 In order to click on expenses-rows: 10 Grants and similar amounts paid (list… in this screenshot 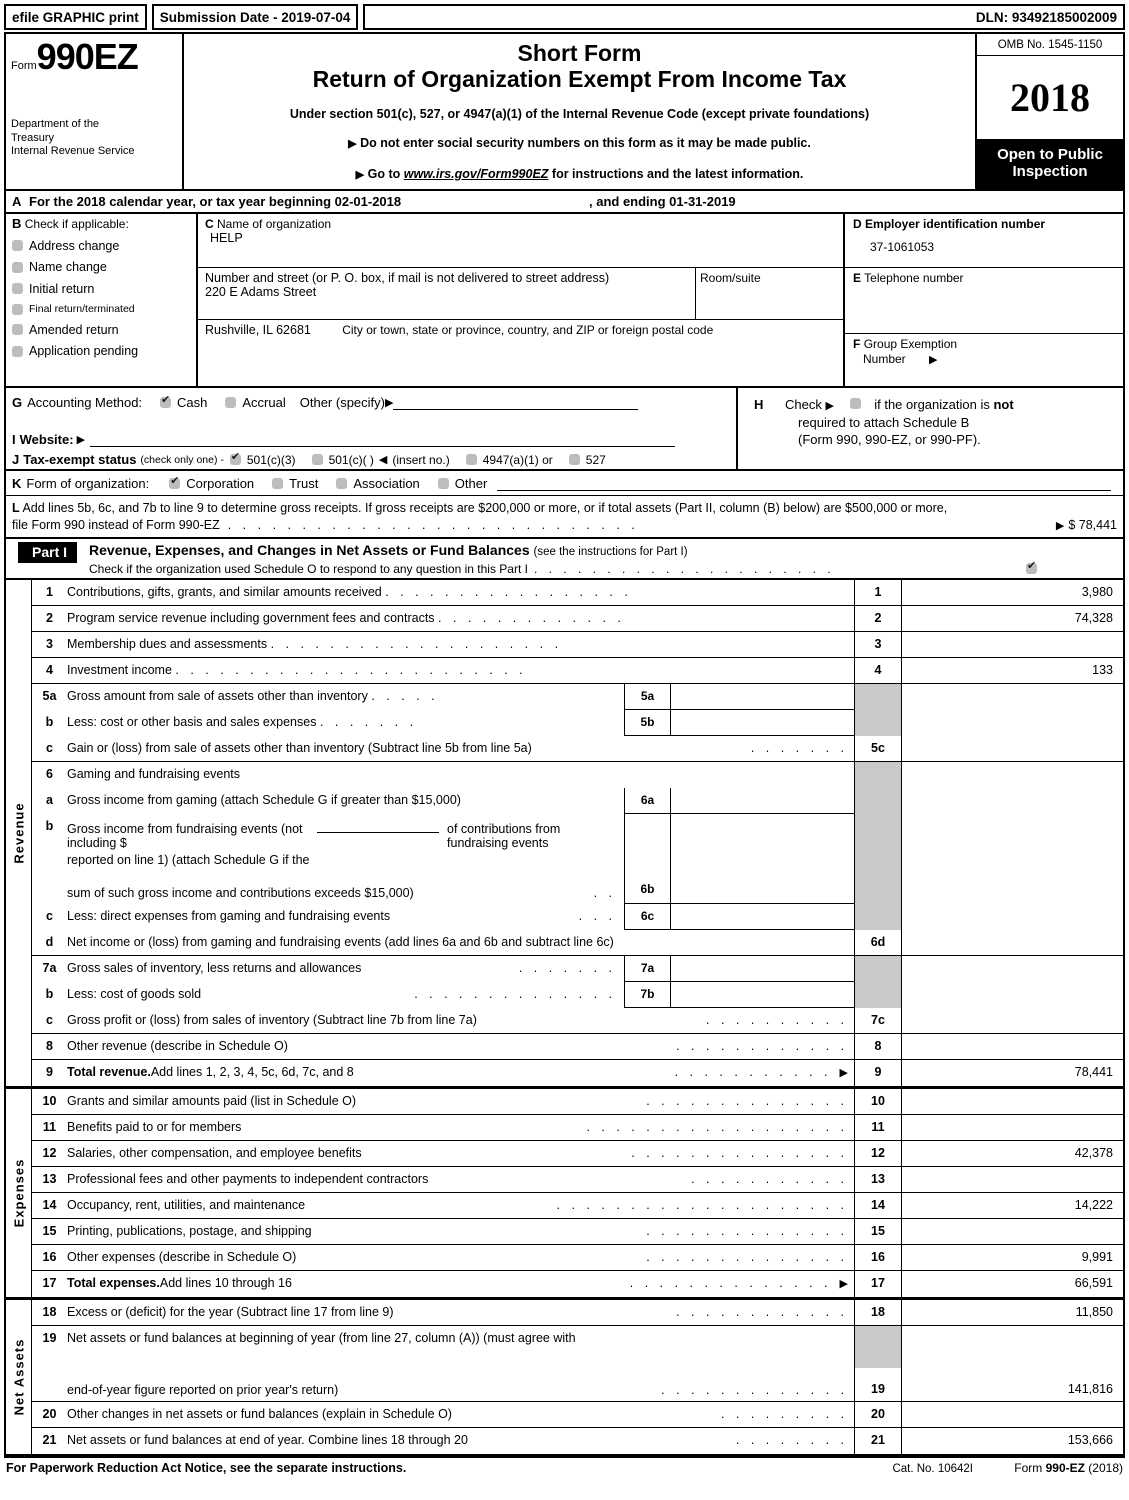, I will do `click(577, 1192)`.